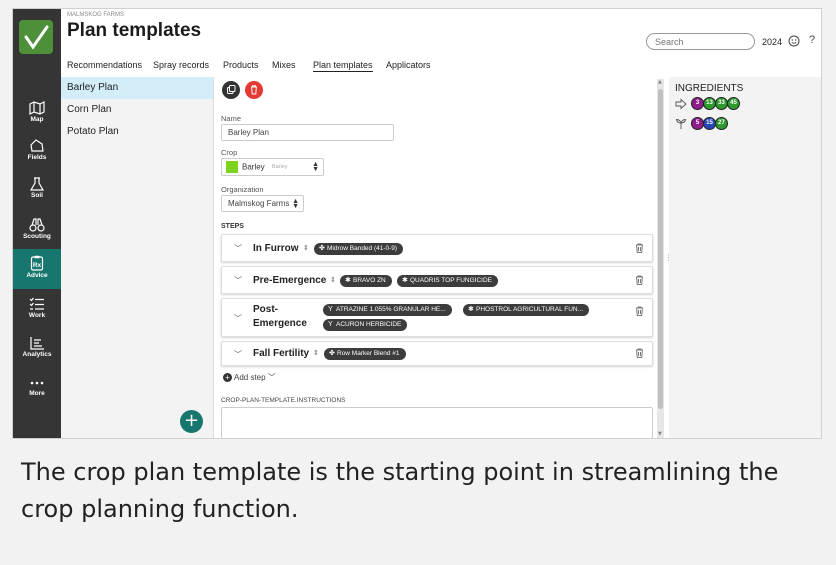  I want to click on crop-label: Crop, so click(229, 152).